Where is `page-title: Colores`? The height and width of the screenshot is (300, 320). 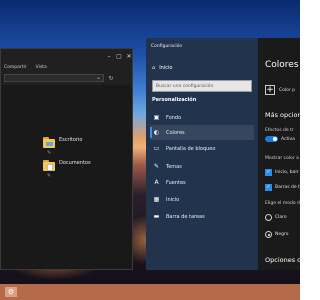
page-title: Colores is located at coordinates (282, 65).